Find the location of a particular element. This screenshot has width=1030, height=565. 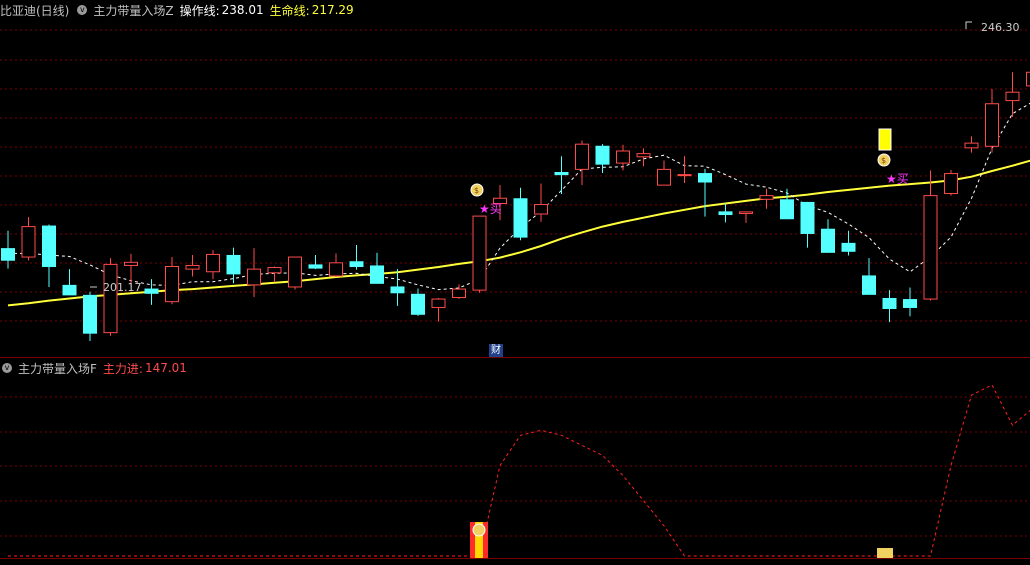

op-value: 238.01 is located at coordinates (242, 10).